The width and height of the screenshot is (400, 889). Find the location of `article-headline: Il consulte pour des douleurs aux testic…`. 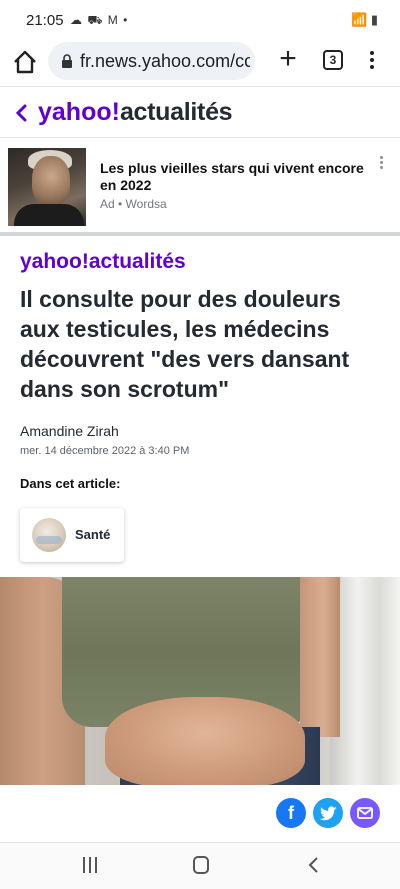

article-headline: Il consulte pour des douleurs aux testic… is located at coordinates (185, 344).